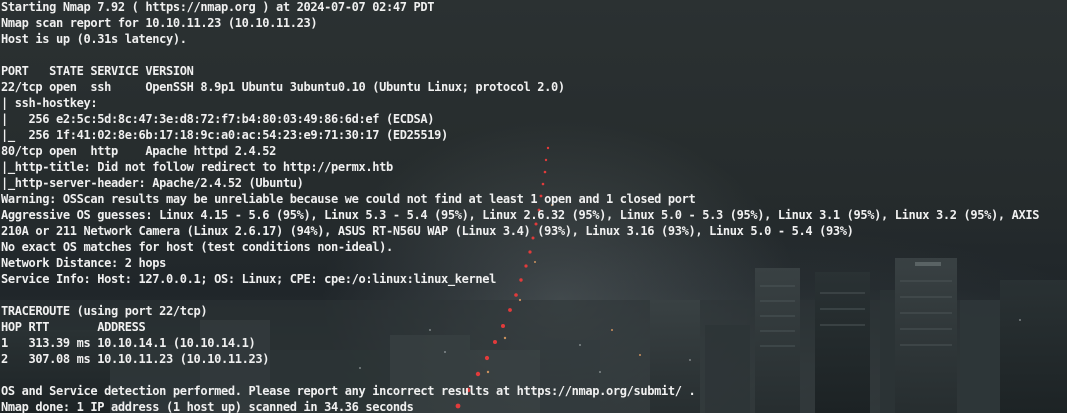  I want to click on output-line: PORT STATE SERVICE VERSION, so click(97, 71).